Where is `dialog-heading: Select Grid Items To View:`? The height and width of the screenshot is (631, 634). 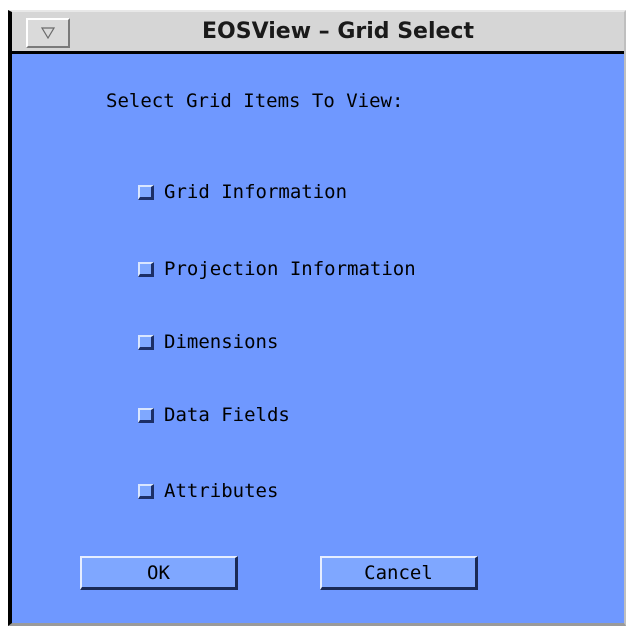 dialog-heading: Select Grid Items To View: is located at coordinates (255, 101).